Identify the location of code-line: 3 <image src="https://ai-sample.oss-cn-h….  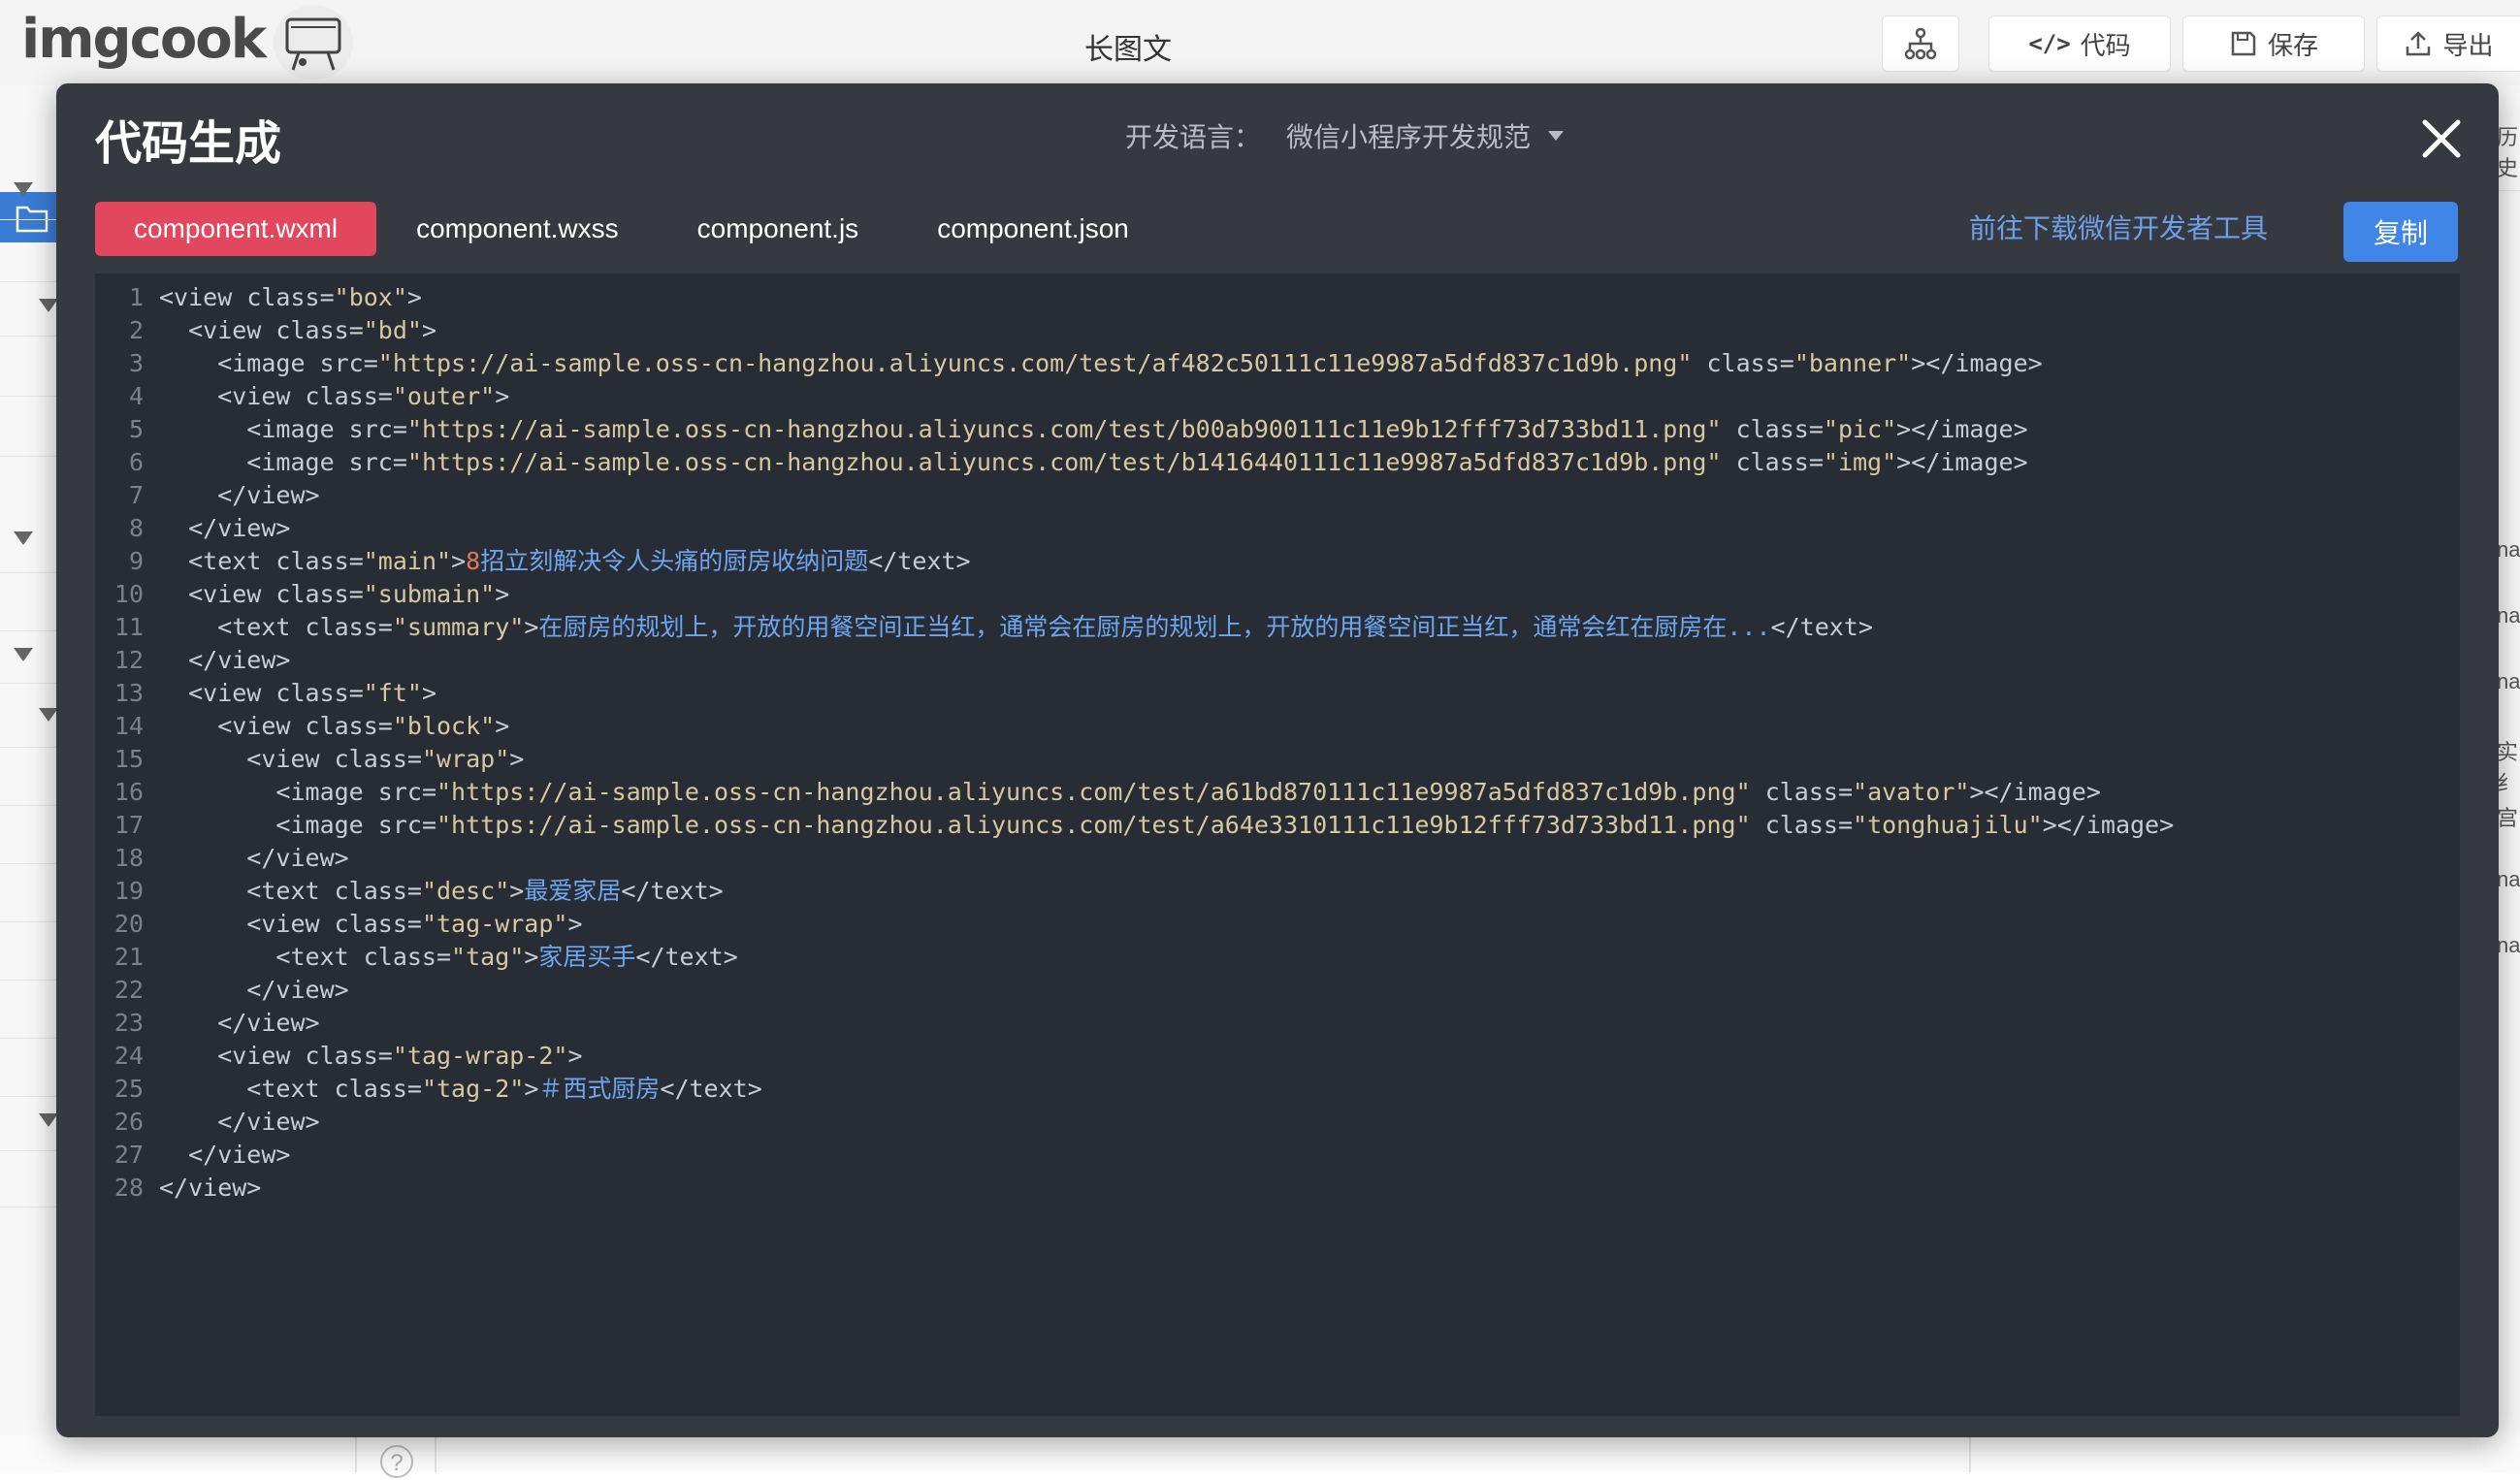
(1277, 363).